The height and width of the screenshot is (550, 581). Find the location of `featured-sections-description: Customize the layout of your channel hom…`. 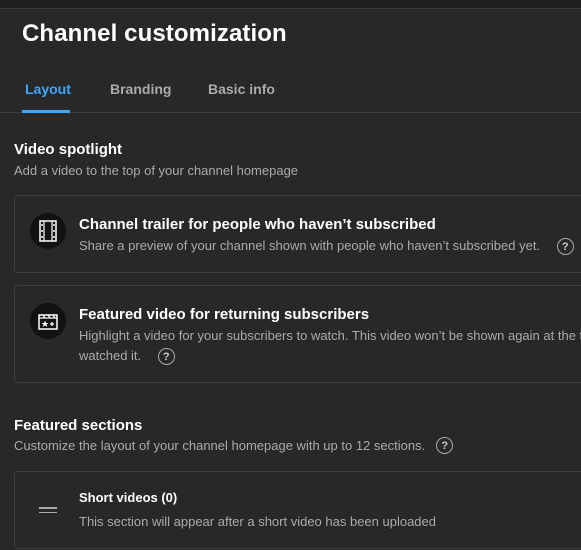

featured-sections-description: Customize the layout of your channel hom… is located at coordinates (220, 445).